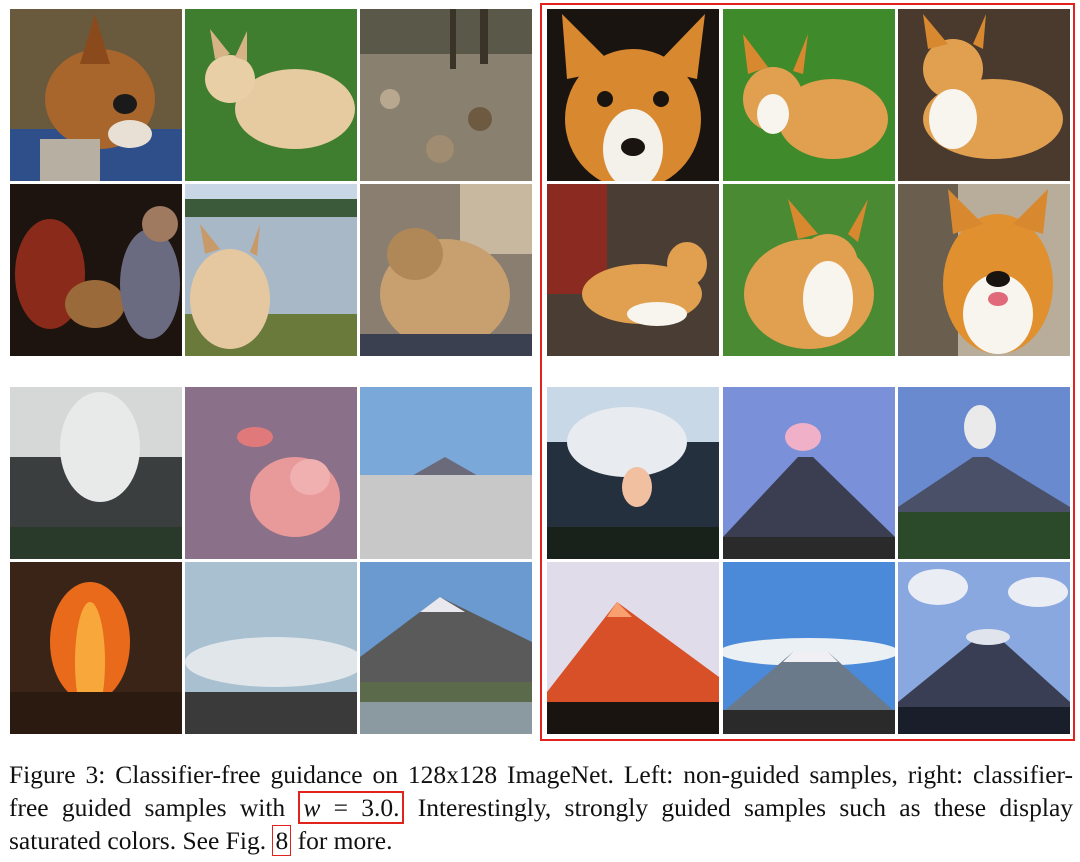 This screenshot has height=862, width=1080. Describe the element at coordinates (342, 840) in the screenshot. I see `caption-text-3b: for more.` at that location.